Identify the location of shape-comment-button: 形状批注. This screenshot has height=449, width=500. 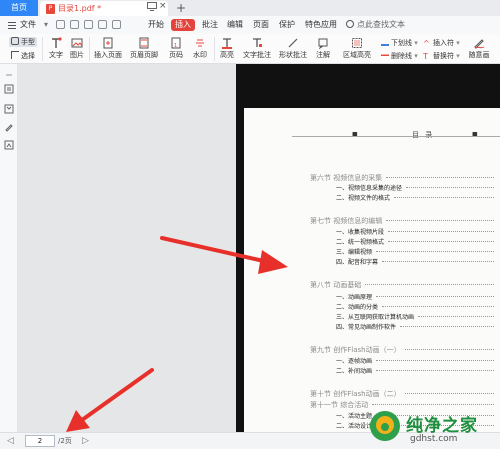
(293, 49).